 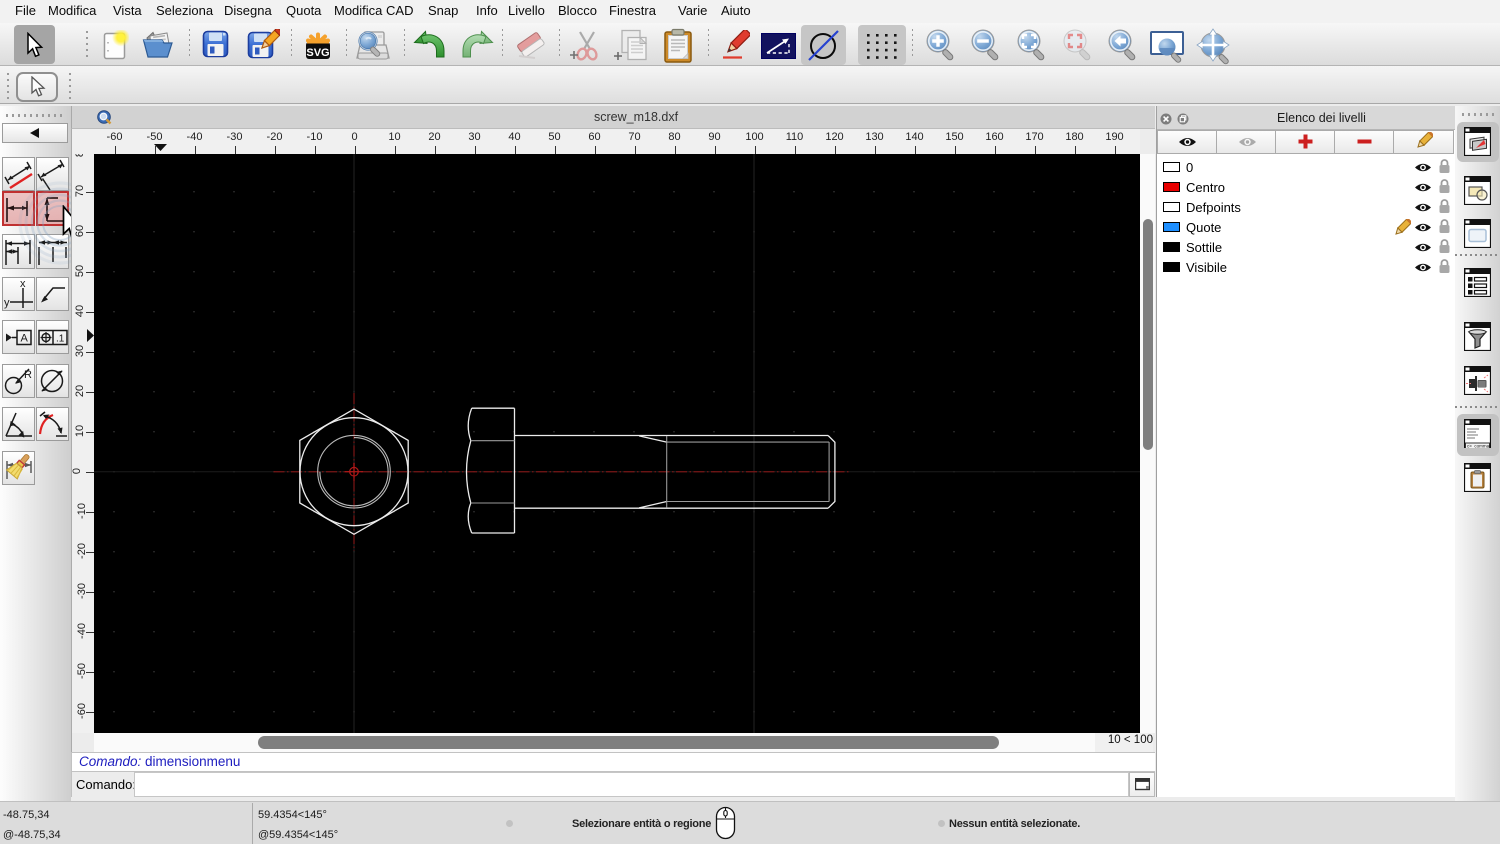 I want to click on svg-text: SVG, so click(x=317, y=53).